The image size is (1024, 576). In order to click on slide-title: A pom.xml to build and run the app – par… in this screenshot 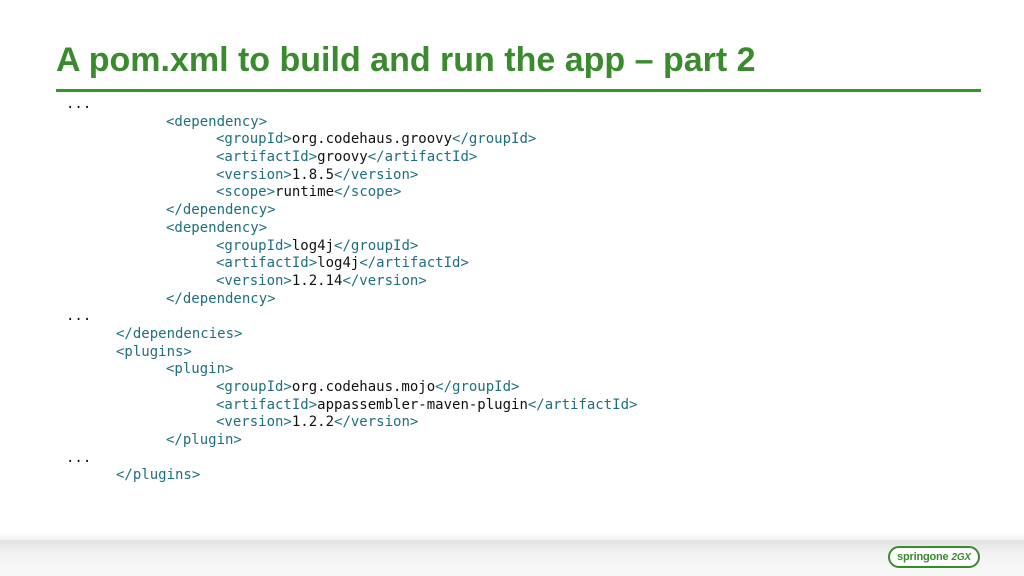, I will do `click(406, 60)`.